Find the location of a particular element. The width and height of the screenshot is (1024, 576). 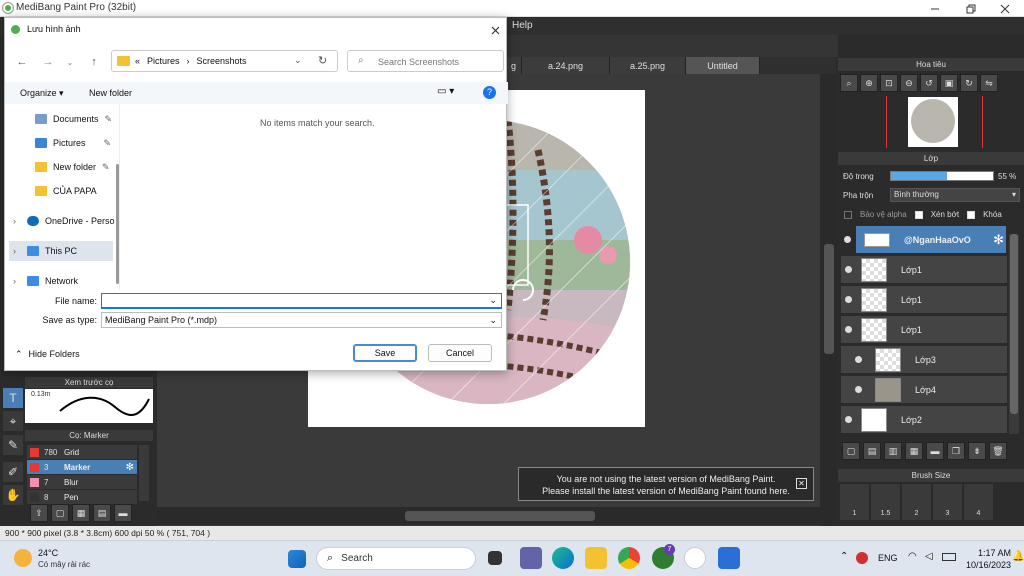

close-notice-button: ✕ is located at coordinates (801, 483).